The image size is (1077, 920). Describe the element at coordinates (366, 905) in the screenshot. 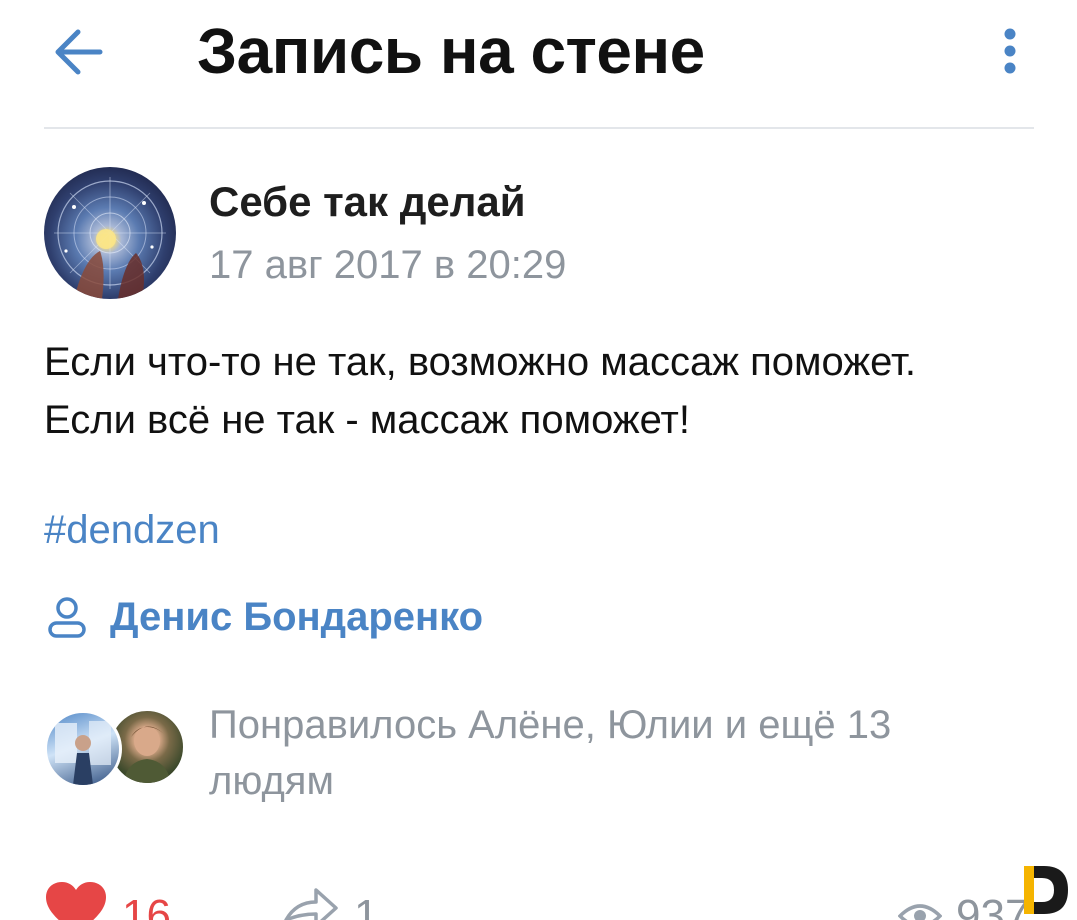

I see `repost-count: 1` at that location.